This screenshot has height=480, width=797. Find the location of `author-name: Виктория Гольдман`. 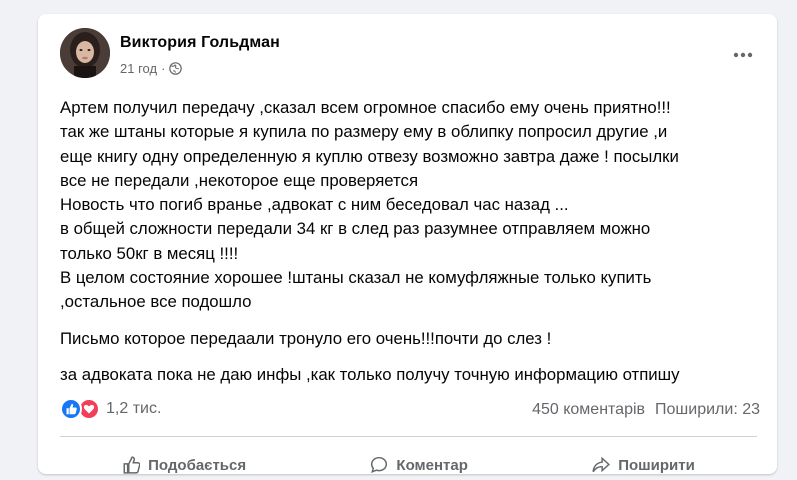

author-name: Виктория Гольдман is located at coordinates (200, 43).